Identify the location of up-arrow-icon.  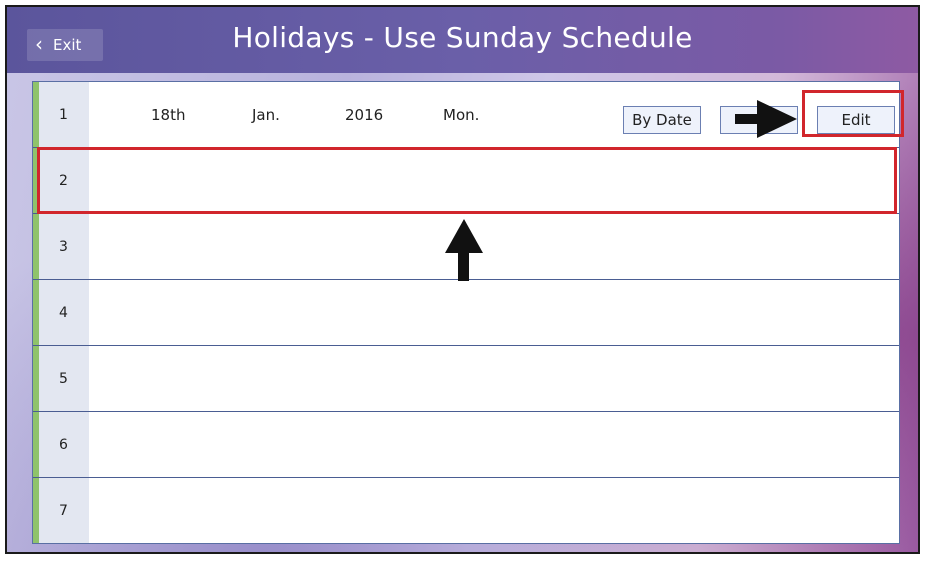
(464, 250).